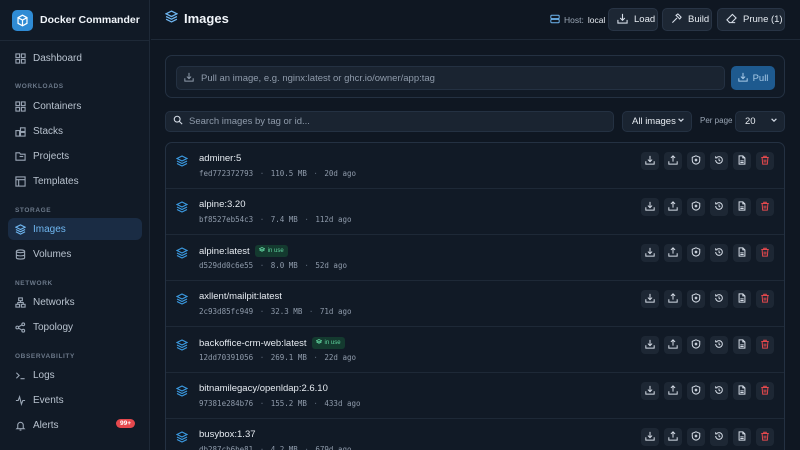 The width and height of the screenshot is (800, 450). What do you see at coordinates (331, 265) in the screenshot?
I see `image-age: 52d ago` at bounding box center [331, 265].